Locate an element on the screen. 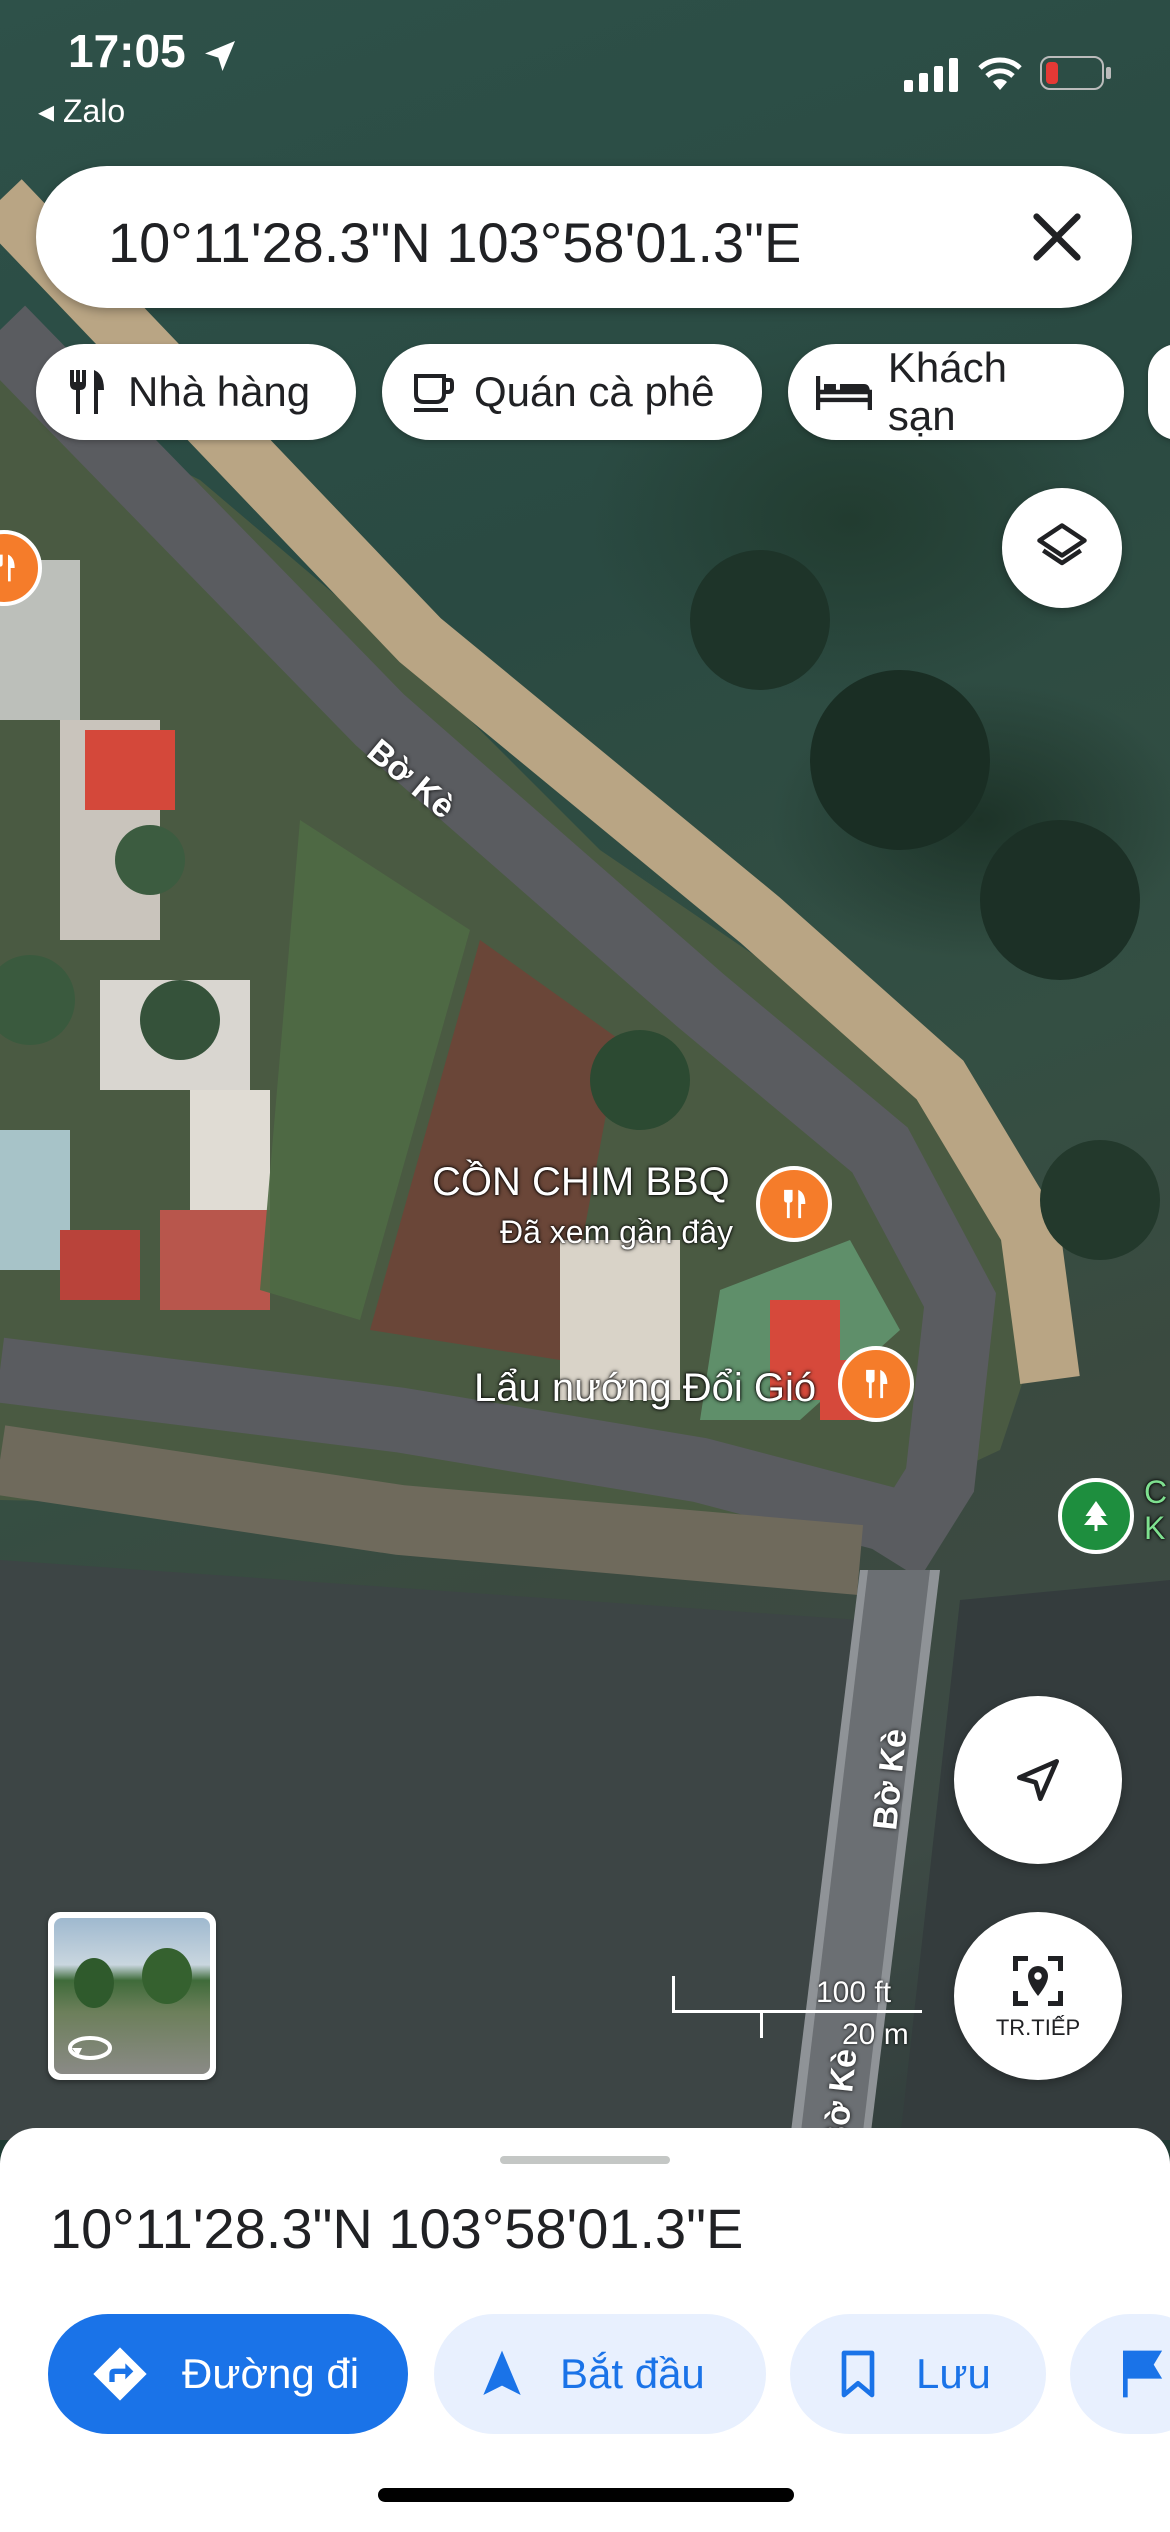 The width and height of the screenshot is (1170, 2532). place-subtitle: Đã xem gần đây is located at coordinates (617, 1232).